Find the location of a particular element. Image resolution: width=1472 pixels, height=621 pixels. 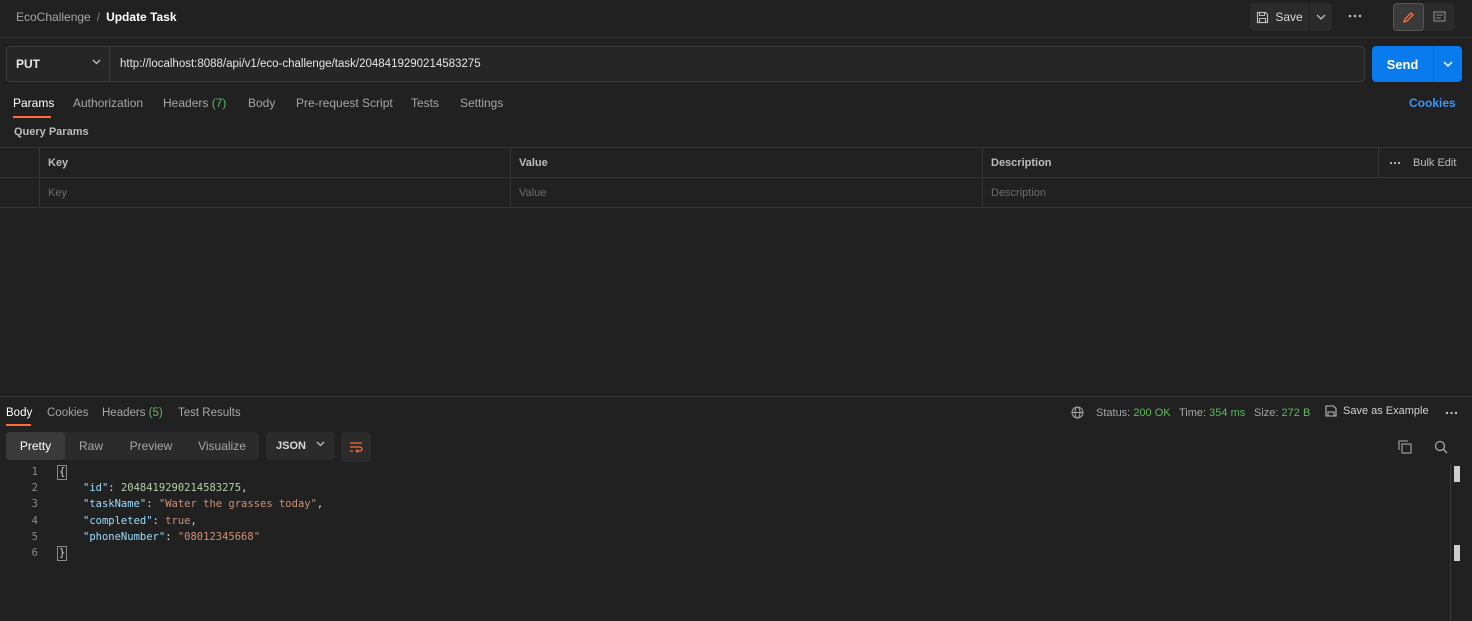

tab-pre-request-script: Pre-request Script is located at coordinates (344, 103).